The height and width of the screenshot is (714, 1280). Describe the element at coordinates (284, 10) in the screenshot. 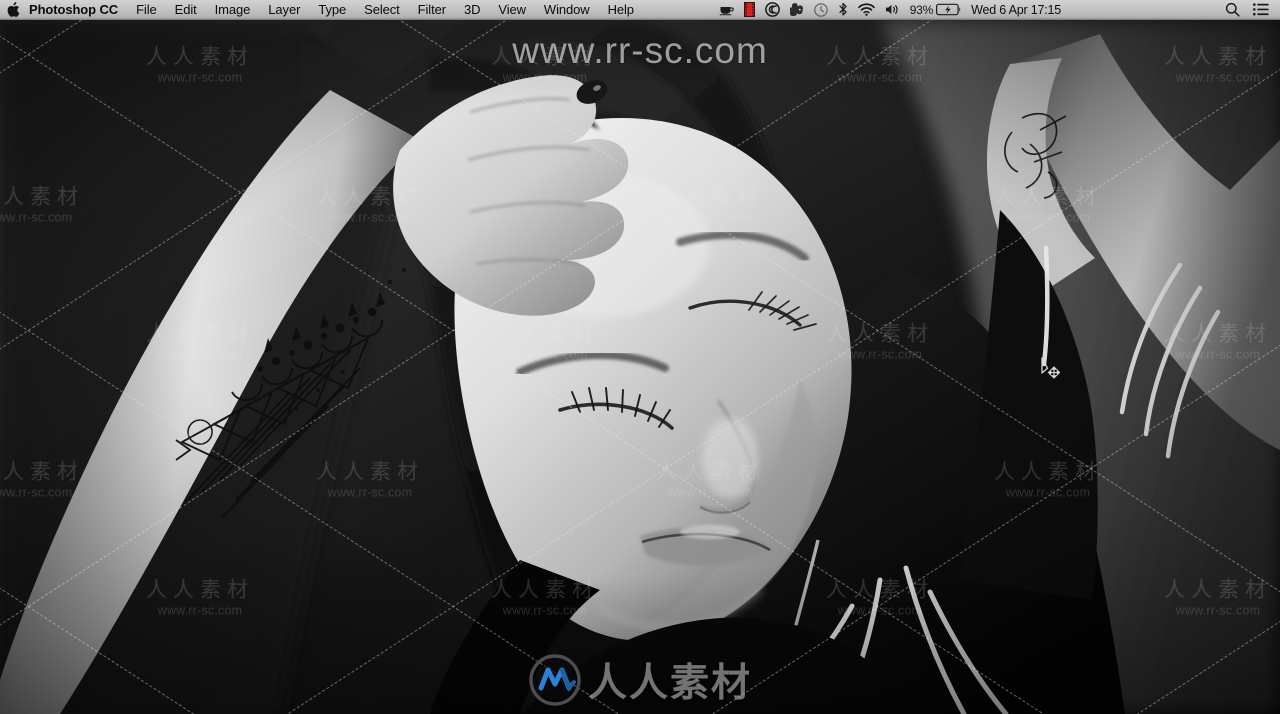

I see `menu-item-layer: Layer` at that location.